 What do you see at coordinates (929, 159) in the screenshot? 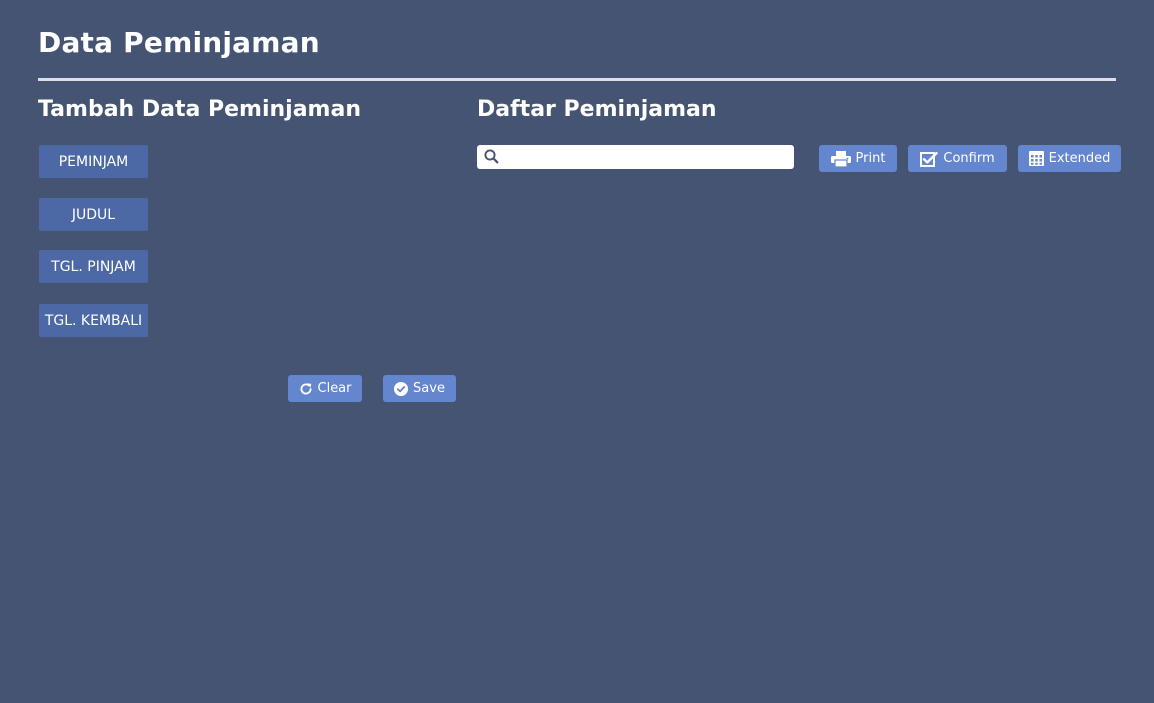
I see `check-square-icon` at bounding box center [929, 159].